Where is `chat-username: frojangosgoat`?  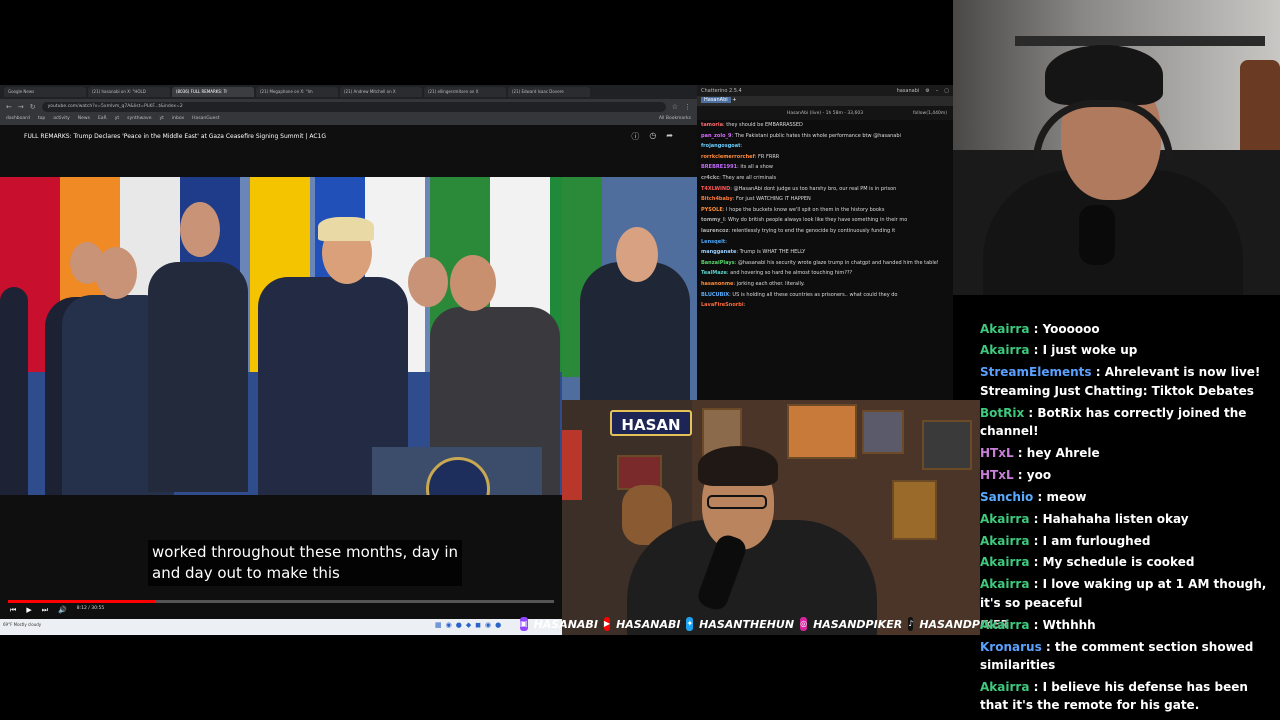 chat-username: frojangosgoat is located at coordinates (721, 146).